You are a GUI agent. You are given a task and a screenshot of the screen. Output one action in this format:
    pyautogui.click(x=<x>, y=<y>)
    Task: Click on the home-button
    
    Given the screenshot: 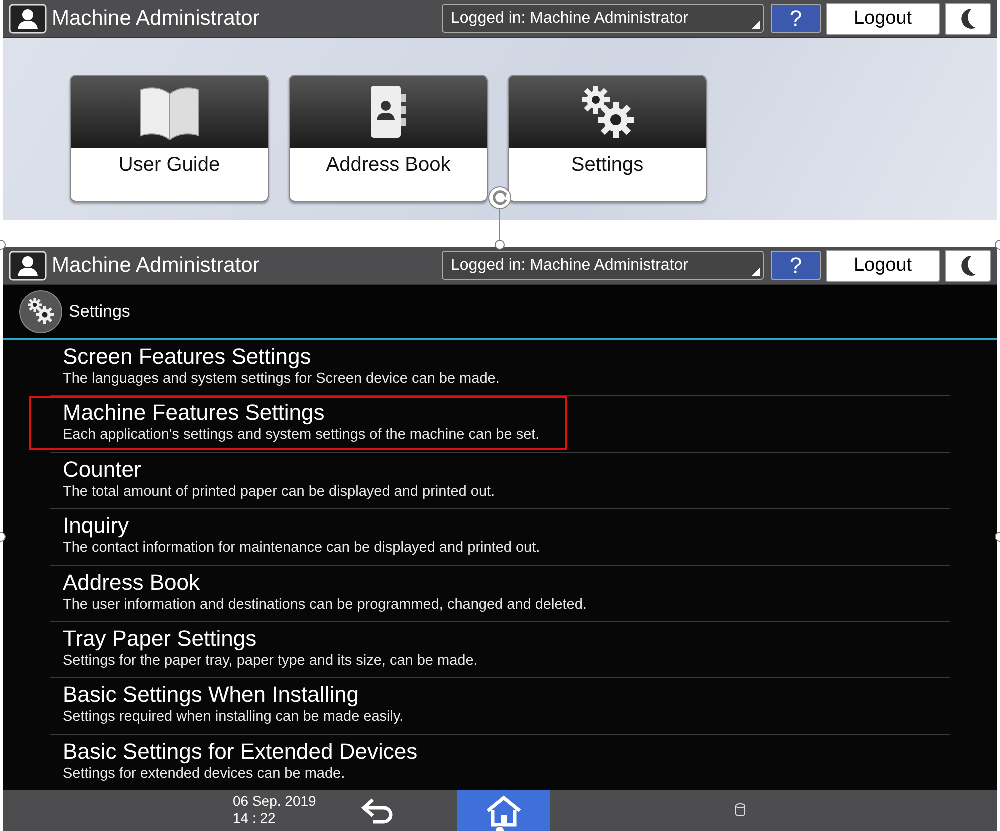 What is the action you would take?
    pyautogui.click(x=503, y=810)
    